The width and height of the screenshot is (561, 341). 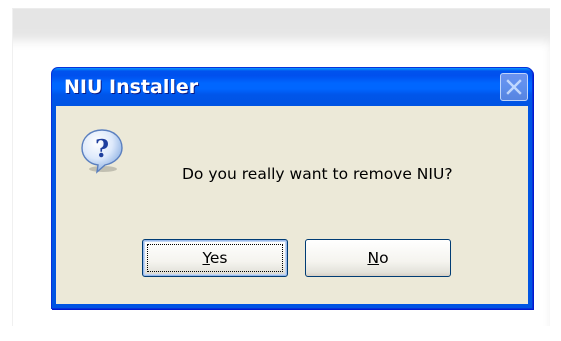 I want to click on no-button-label: No, so click(x=378, y=258).